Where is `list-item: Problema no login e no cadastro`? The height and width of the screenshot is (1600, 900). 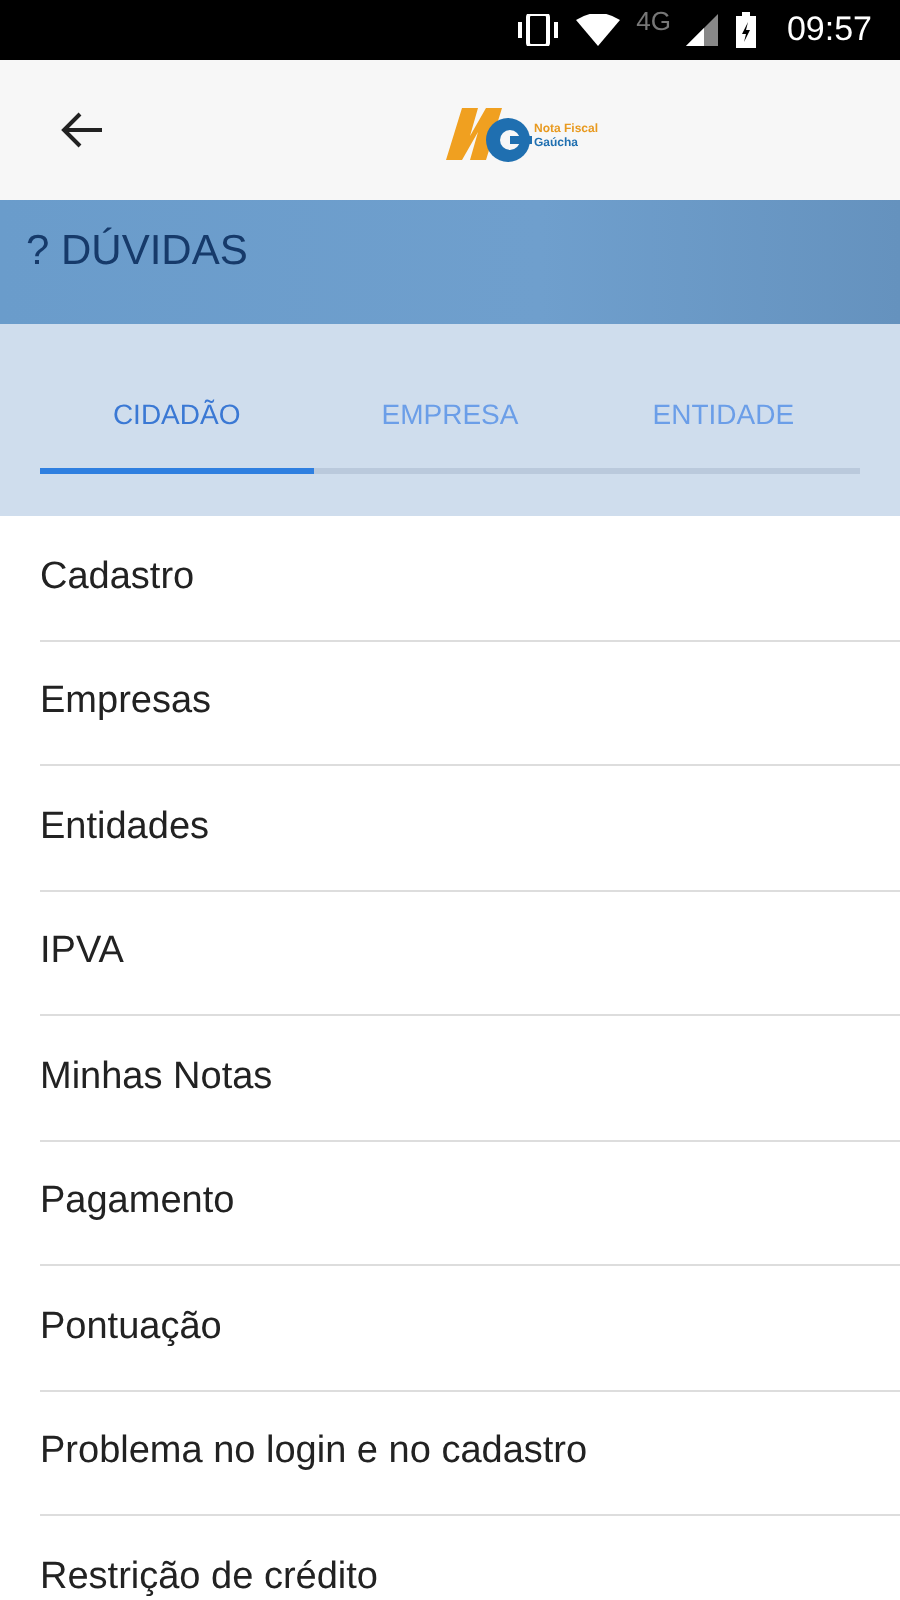 list-item: Problema no login e no cadastro is located at coordinates (470, 1453).